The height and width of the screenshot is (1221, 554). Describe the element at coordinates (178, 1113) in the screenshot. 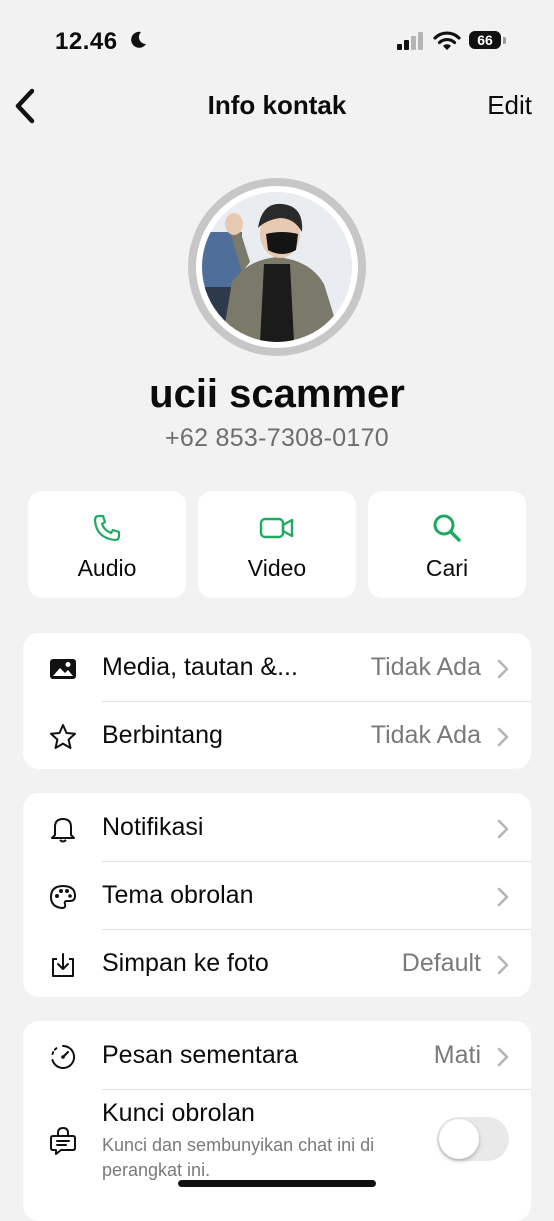

I see `chat-lock-label: Kunci obrolan` at that location.